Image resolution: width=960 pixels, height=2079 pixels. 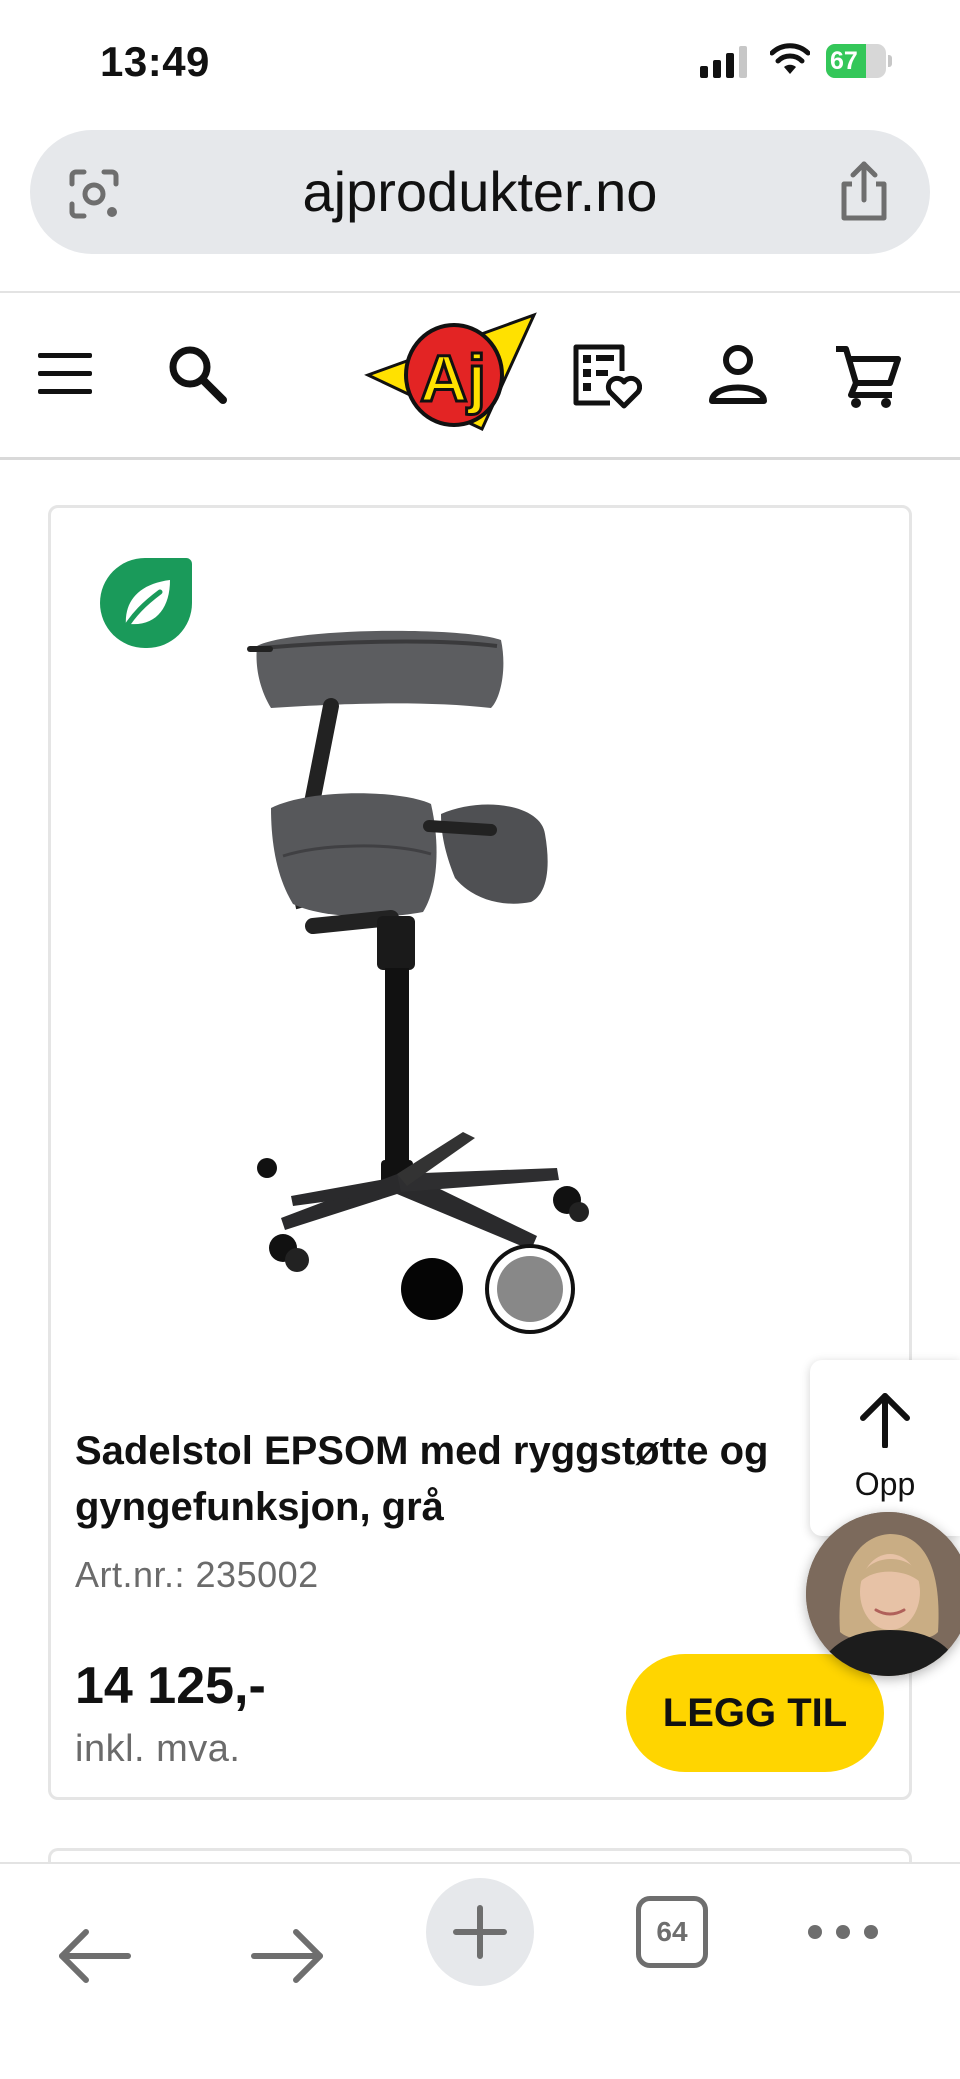 I want to click on avatar-image, so click(x=883, y=1594).